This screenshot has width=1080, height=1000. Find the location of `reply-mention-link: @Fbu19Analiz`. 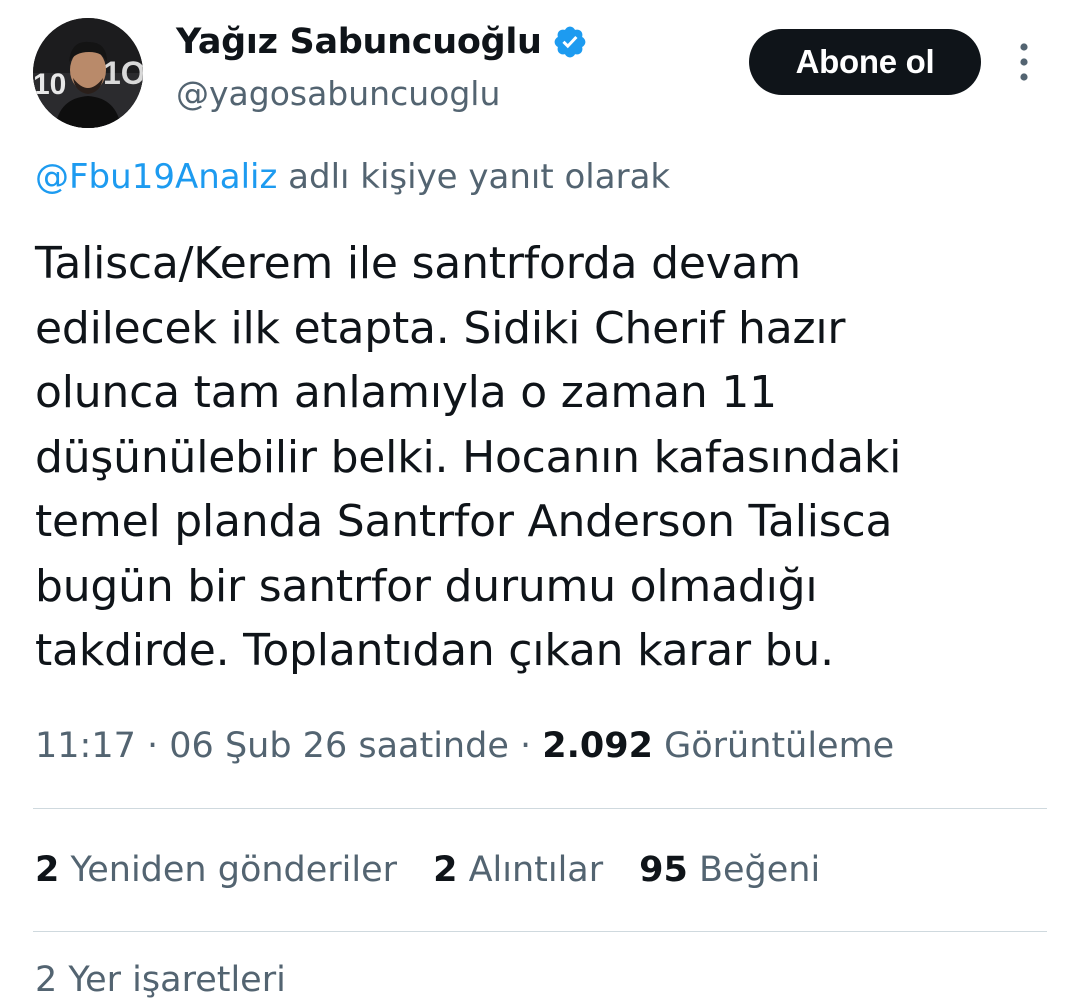

reply-mention-link: @Fbu19Analiz is located at coordinates (156, 177).